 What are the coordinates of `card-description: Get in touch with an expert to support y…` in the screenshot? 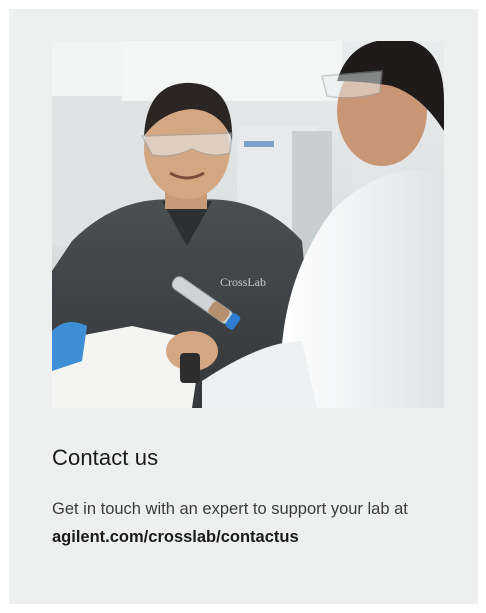 It's located at (252, 523).